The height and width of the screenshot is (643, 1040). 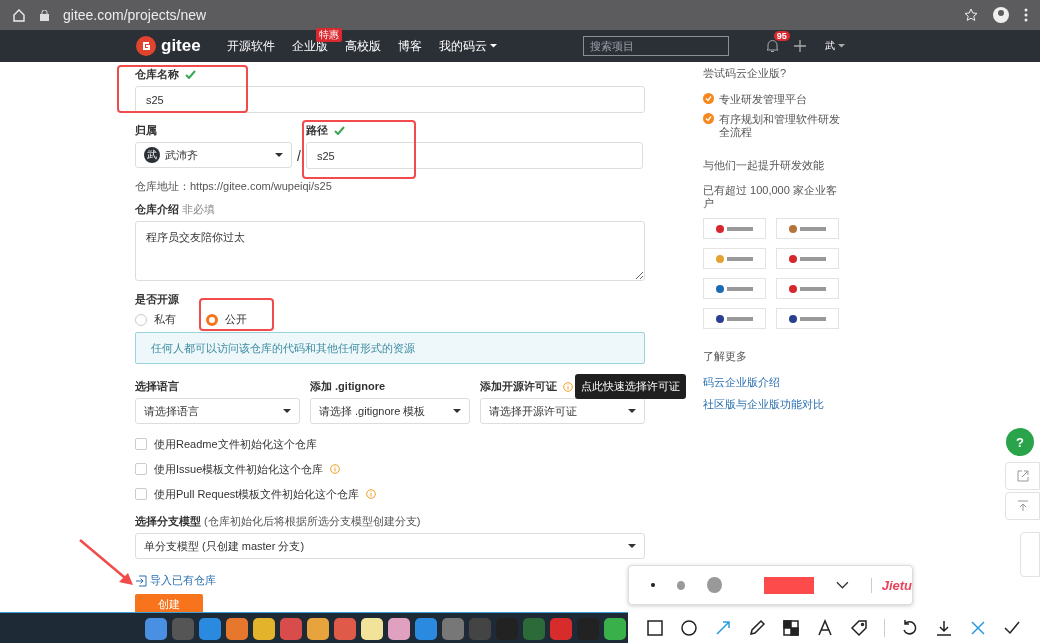 What do you see at coordinates (655, 46) in the screenshot?
I see `search-field: 搜索项目` at bounding box center [655, 46].